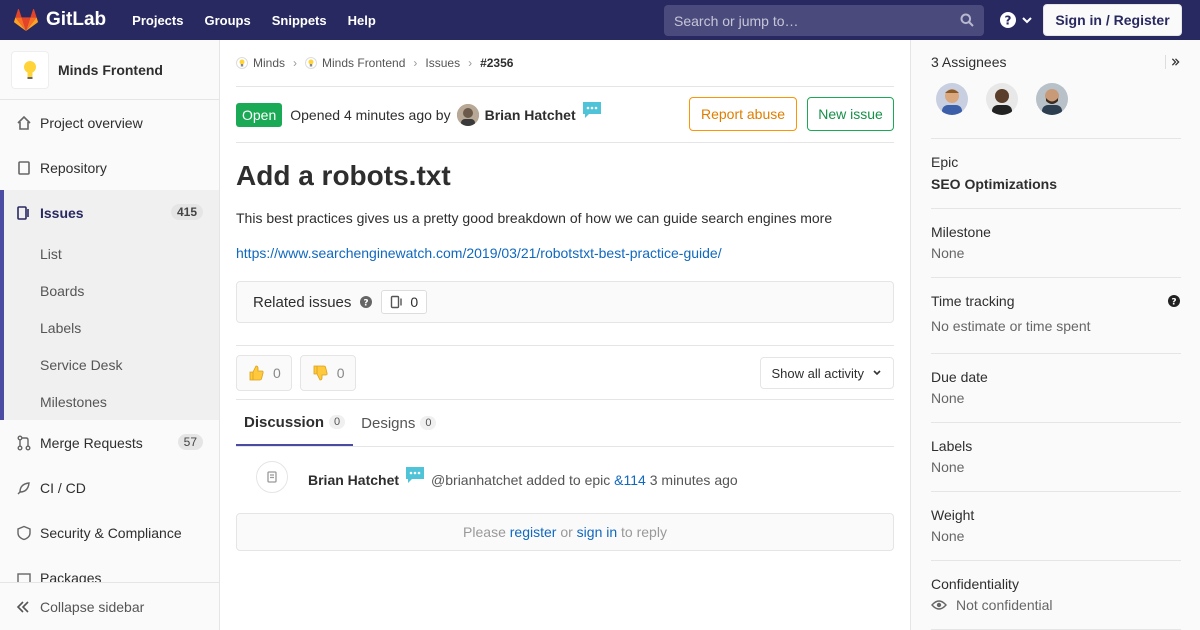  What do you see at coordinates (353, 480) in the screenshot?
I see `note-author: Brian Hatchet` at bounding box center [353, 480].